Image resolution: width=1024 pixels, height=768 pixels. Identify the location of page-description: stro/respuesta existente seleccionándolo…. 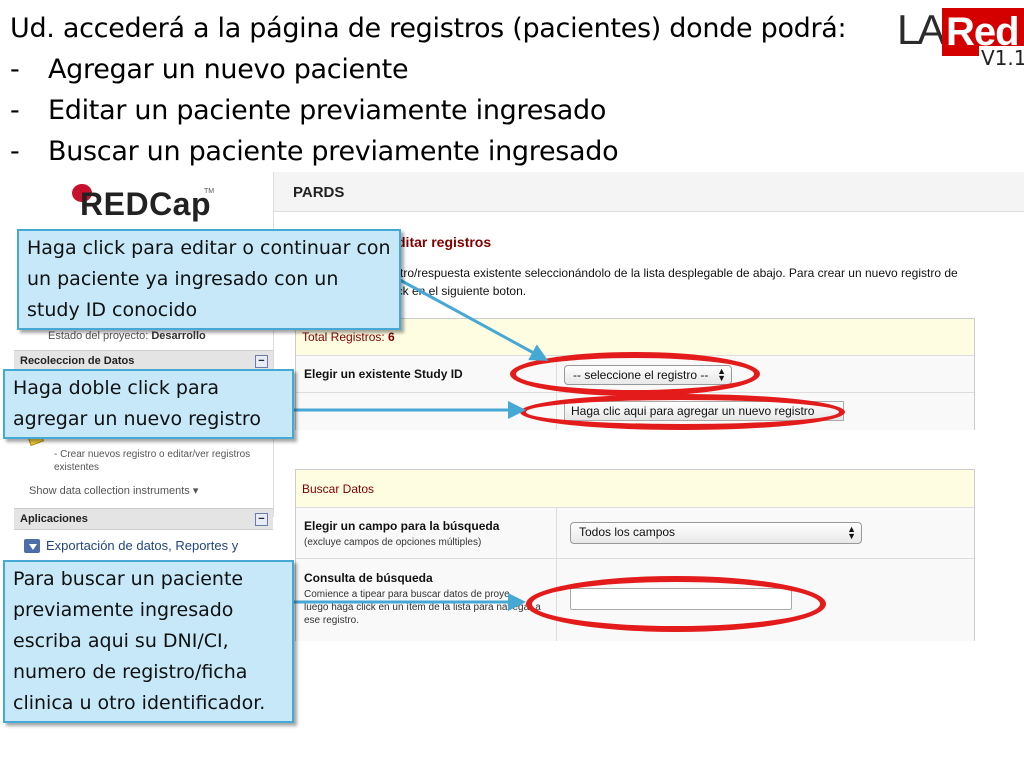
(709, 282).